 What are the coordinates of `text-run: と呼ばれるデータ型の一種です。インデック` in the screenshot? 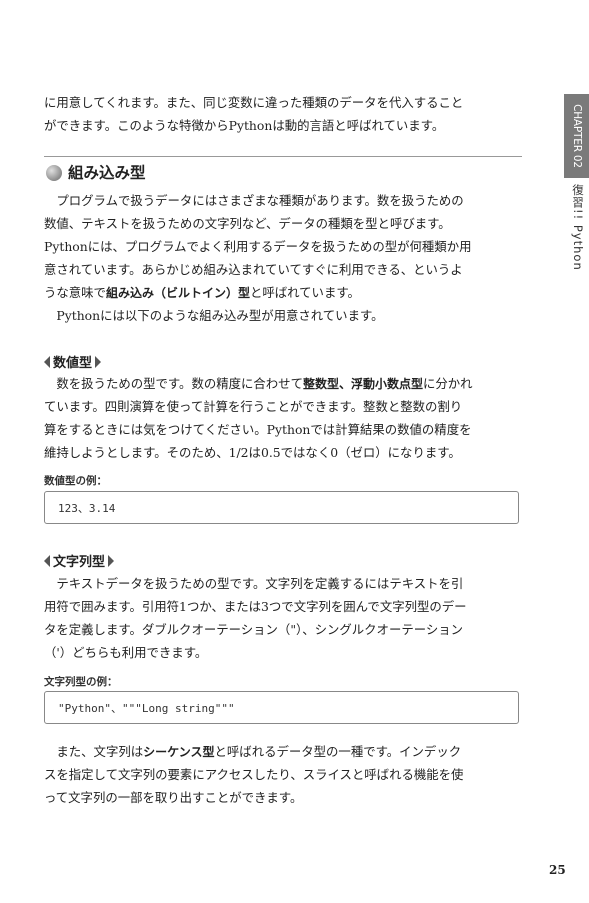 It's located at (338, 751).